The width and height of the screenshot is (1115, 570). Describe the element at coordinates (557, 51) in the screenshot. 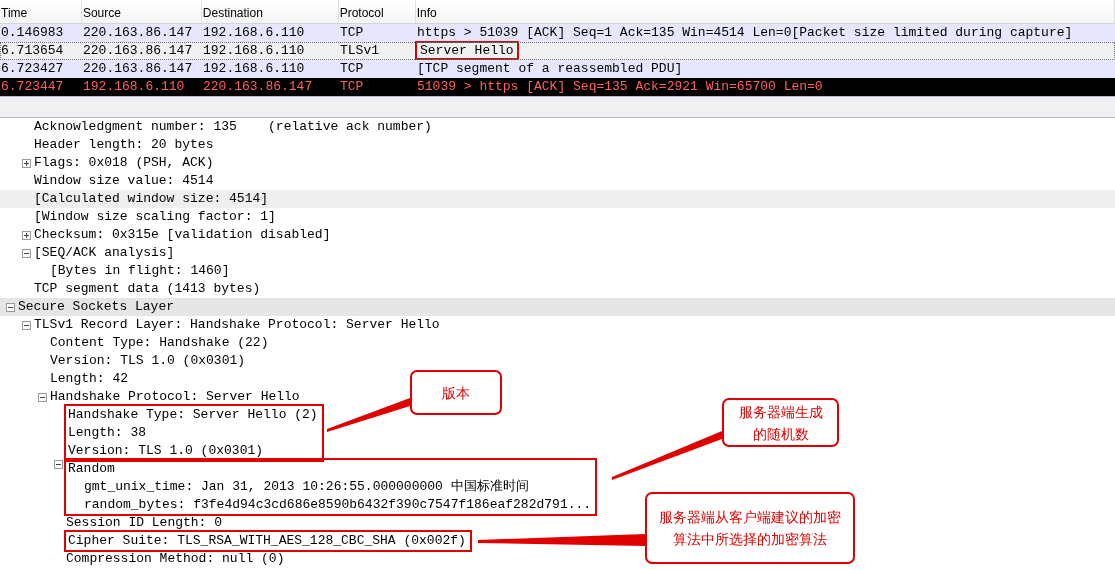

I see `packet-row: 6.713654 220.163.86.147 192.168.6.110 TLSv1 Server Hello` at that location.